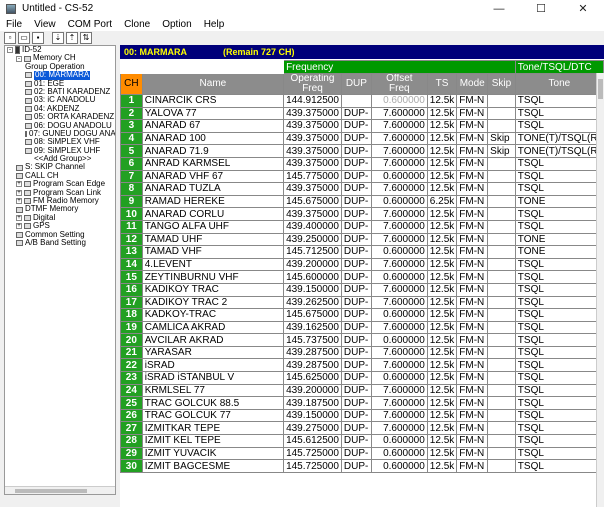  Describe the element at coordinates (131, 126) in the screenshot. I see `cell-ch: 3` at that location.